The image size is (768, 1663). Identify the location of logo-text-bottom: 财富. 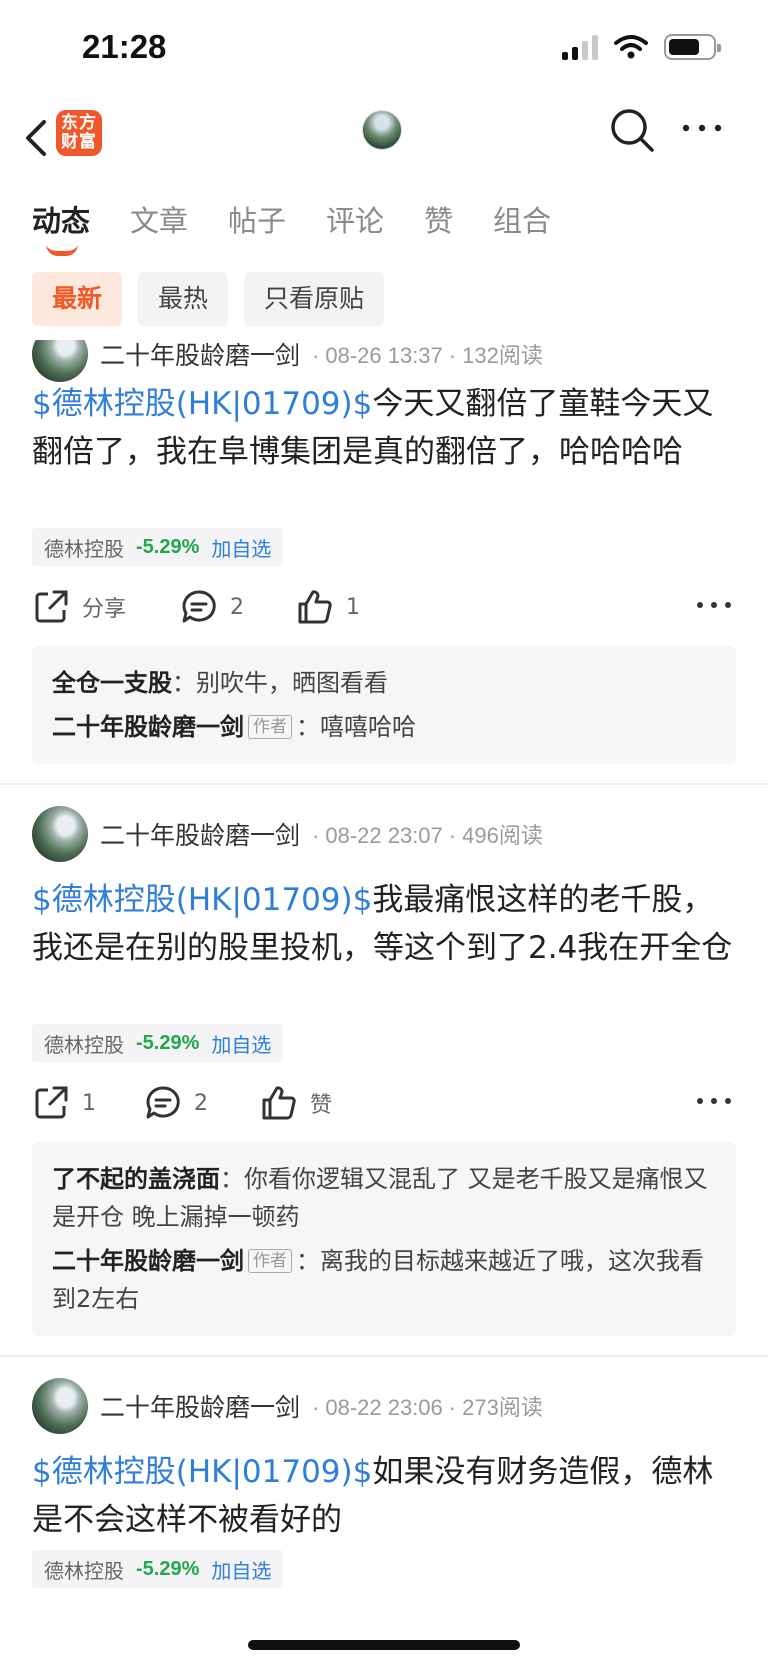
(79, 142).